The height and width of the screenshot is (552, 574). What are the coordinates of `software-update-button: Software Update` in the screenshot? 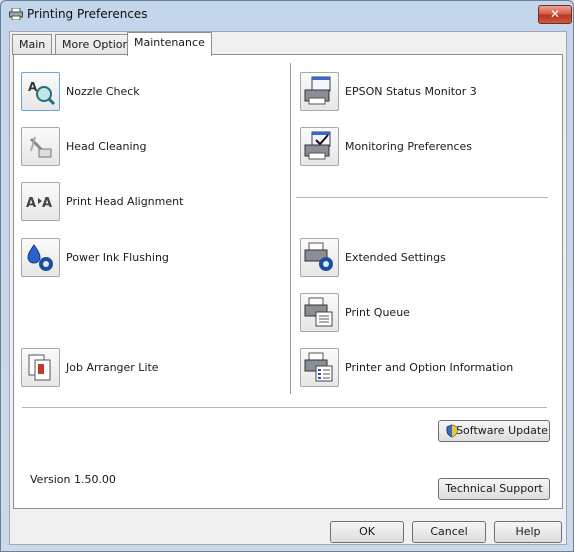 It's located at (494, 431).